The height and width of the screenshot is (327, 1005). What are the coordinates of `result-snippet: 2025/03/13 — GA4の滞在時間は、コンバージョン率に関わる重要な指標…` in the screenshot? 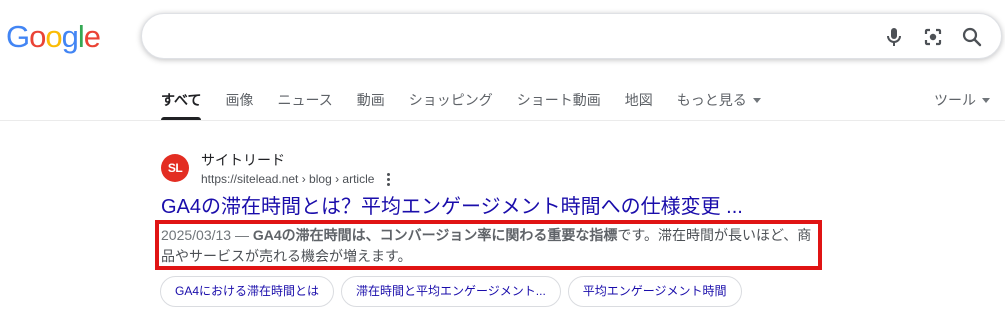 It's located at (491, 246).